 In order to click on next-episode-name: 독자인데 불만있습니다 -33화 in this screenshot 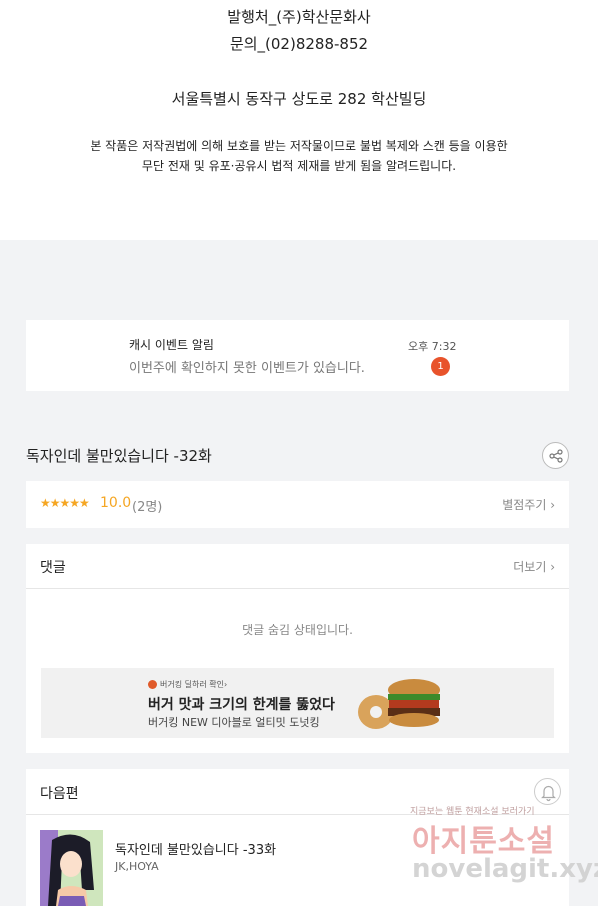, I will do `click(195, 848)`.